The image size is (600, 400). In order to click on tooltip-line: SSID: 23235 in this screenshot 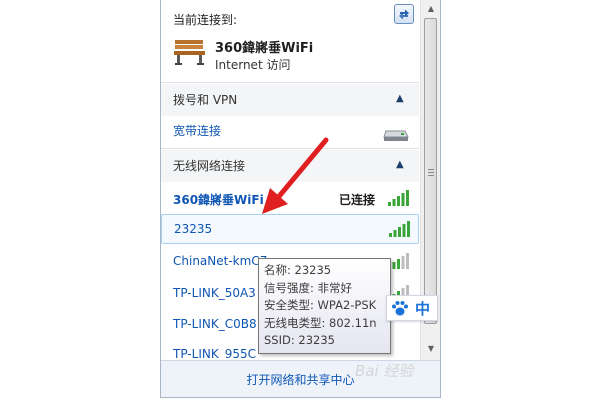, I will do `click(299, 340)`.